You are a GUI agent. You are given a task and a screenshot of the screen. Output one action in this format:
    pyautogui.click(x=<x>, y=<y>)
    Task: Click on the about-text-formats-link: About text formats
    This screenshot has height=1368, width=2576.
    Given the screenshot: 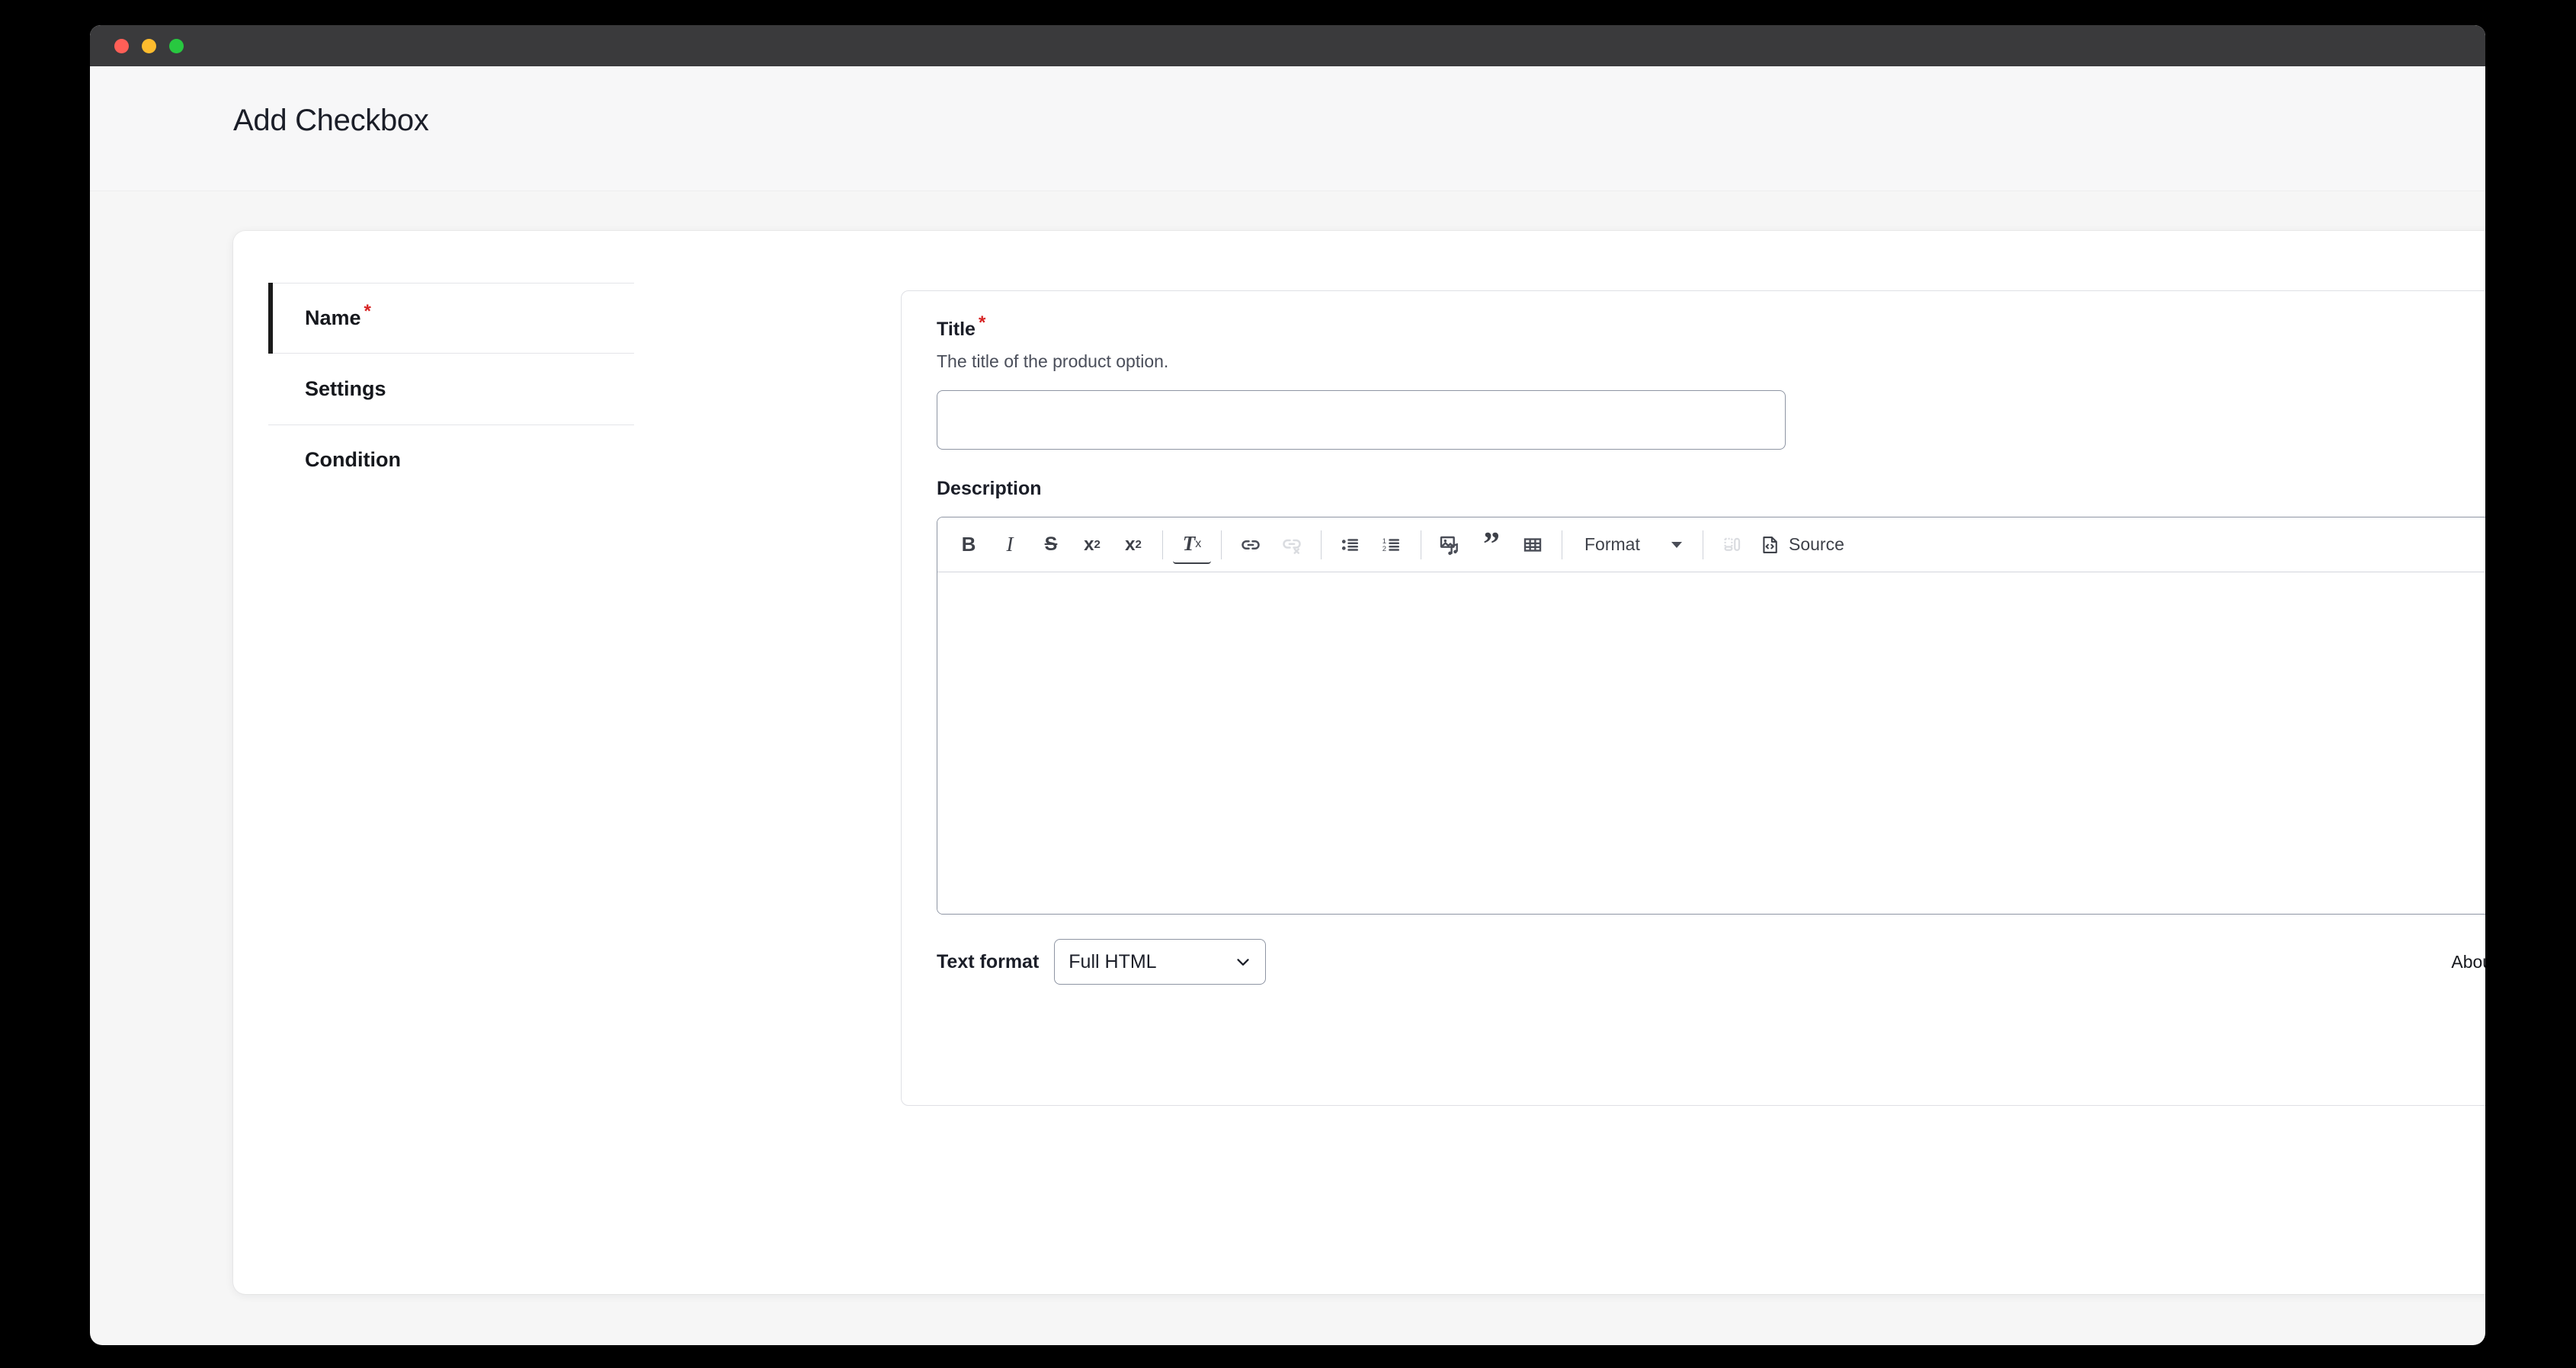 What is the action you would take?
    pyautogui.click(x=2468, y=962)
    